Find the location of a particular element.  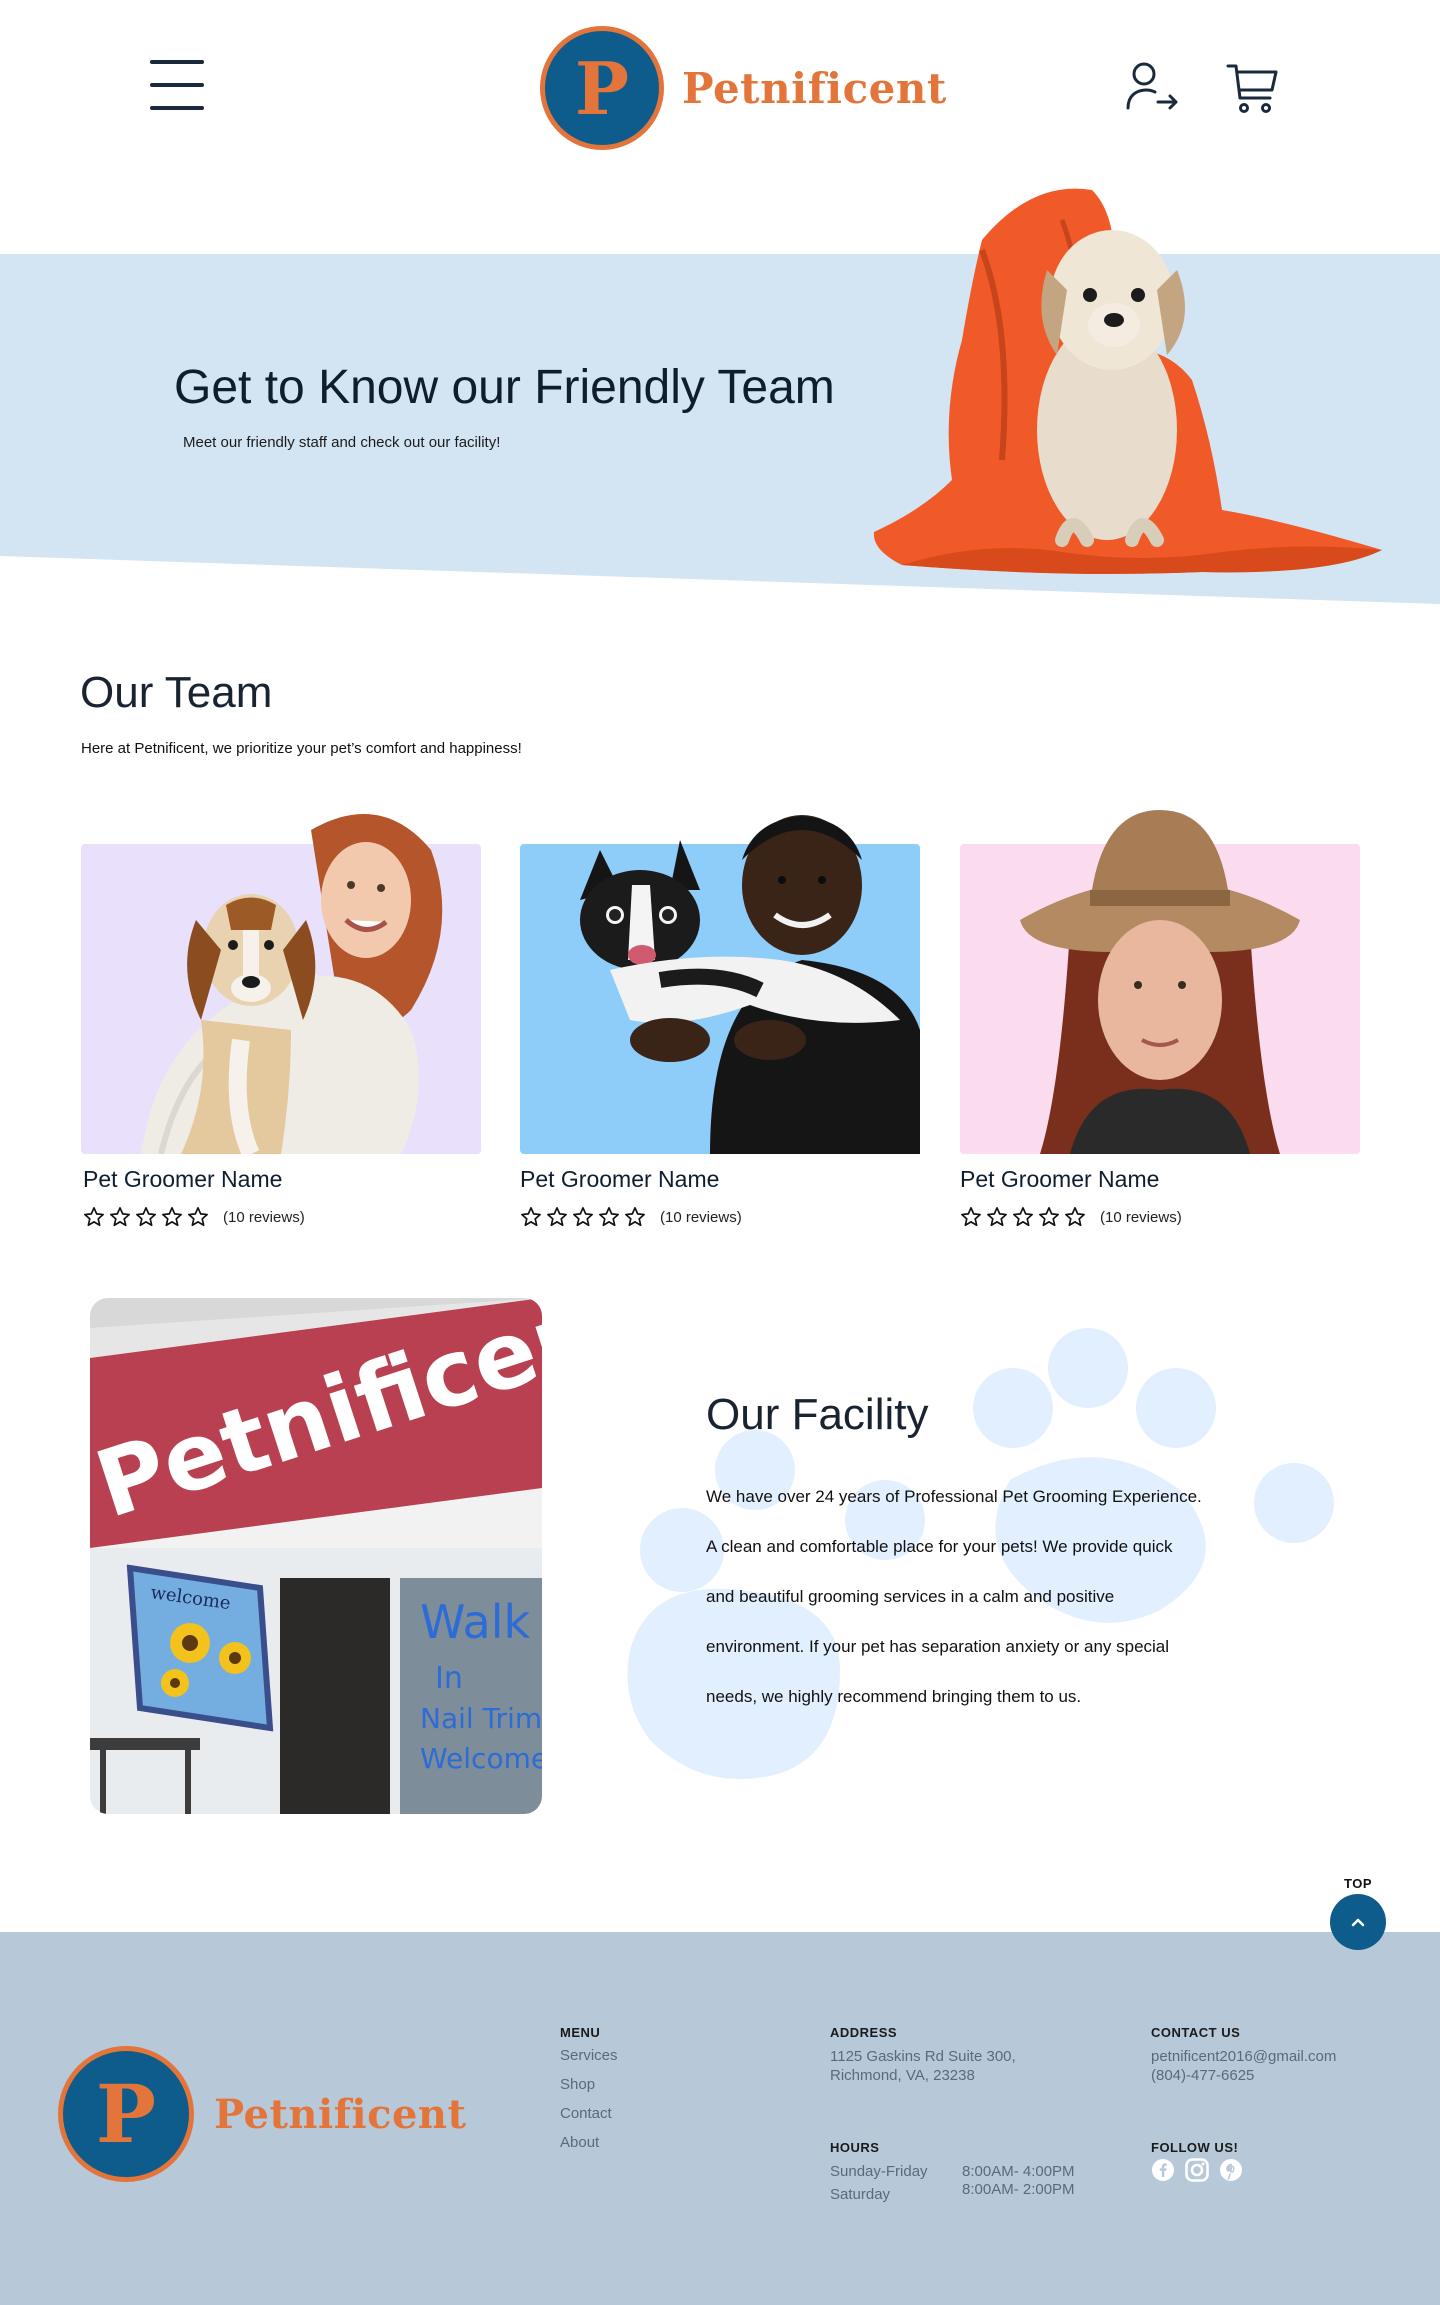

footer-phone: (804)-477-6625 is located at coordinates (1202, 2075).